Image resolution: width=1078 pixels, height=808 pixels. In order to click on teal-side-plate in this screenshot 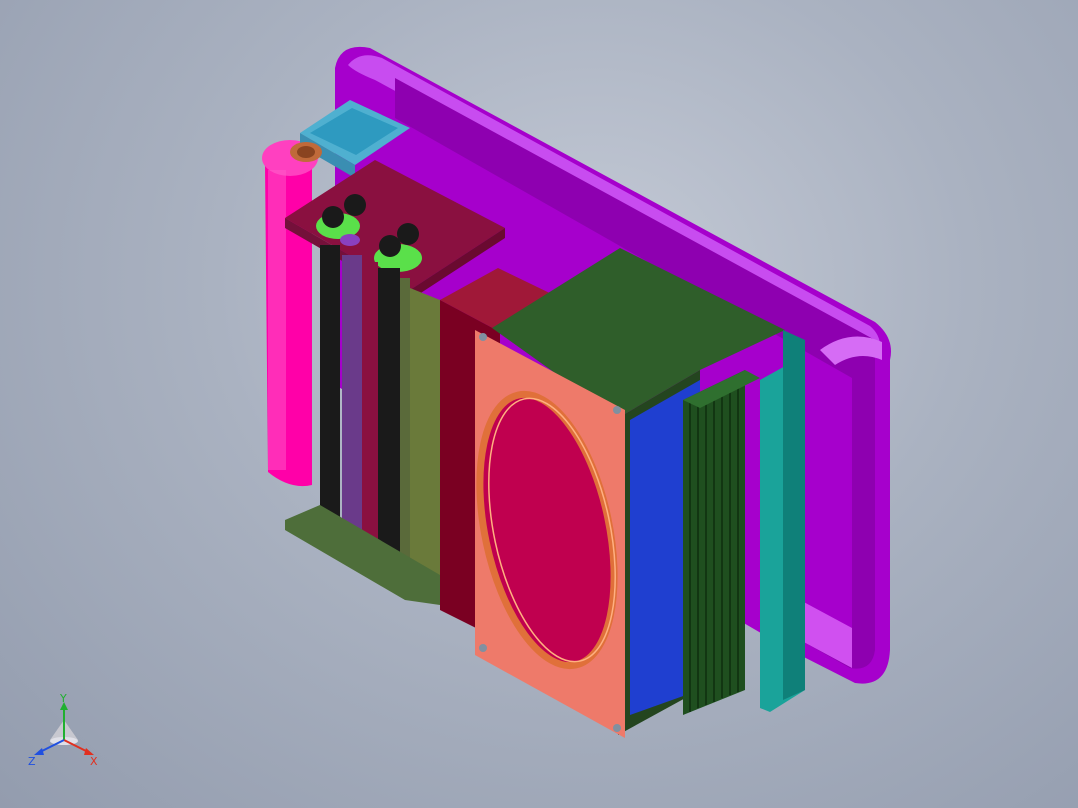, I will do `click(782, 521)`.